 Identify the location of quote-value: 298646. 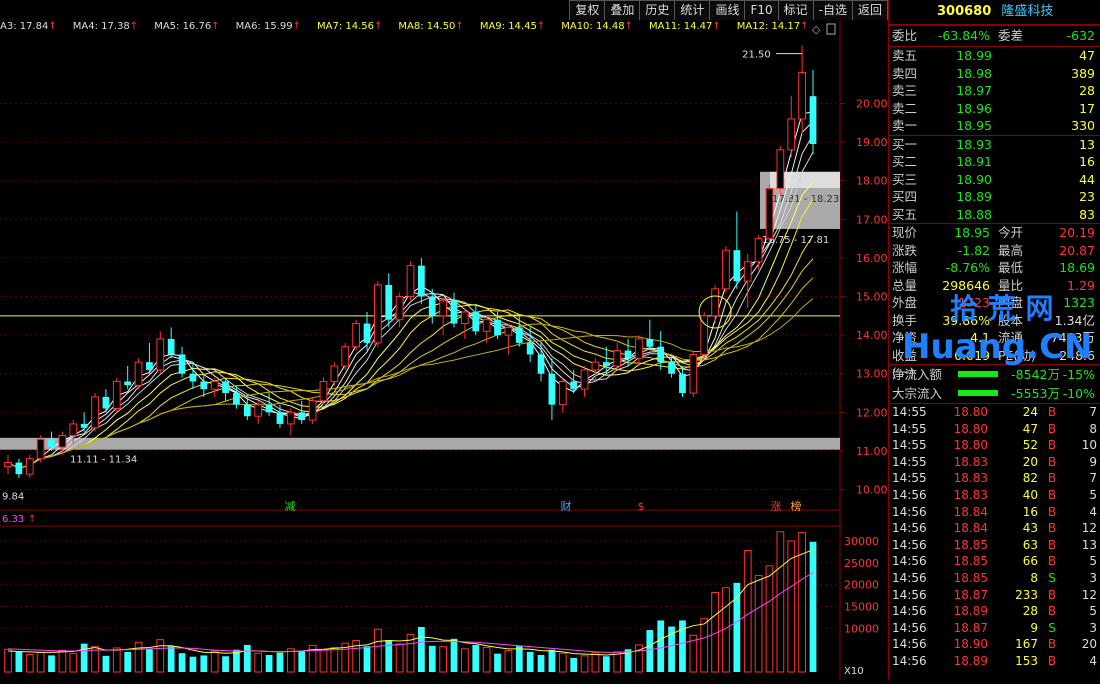
(966, 285).